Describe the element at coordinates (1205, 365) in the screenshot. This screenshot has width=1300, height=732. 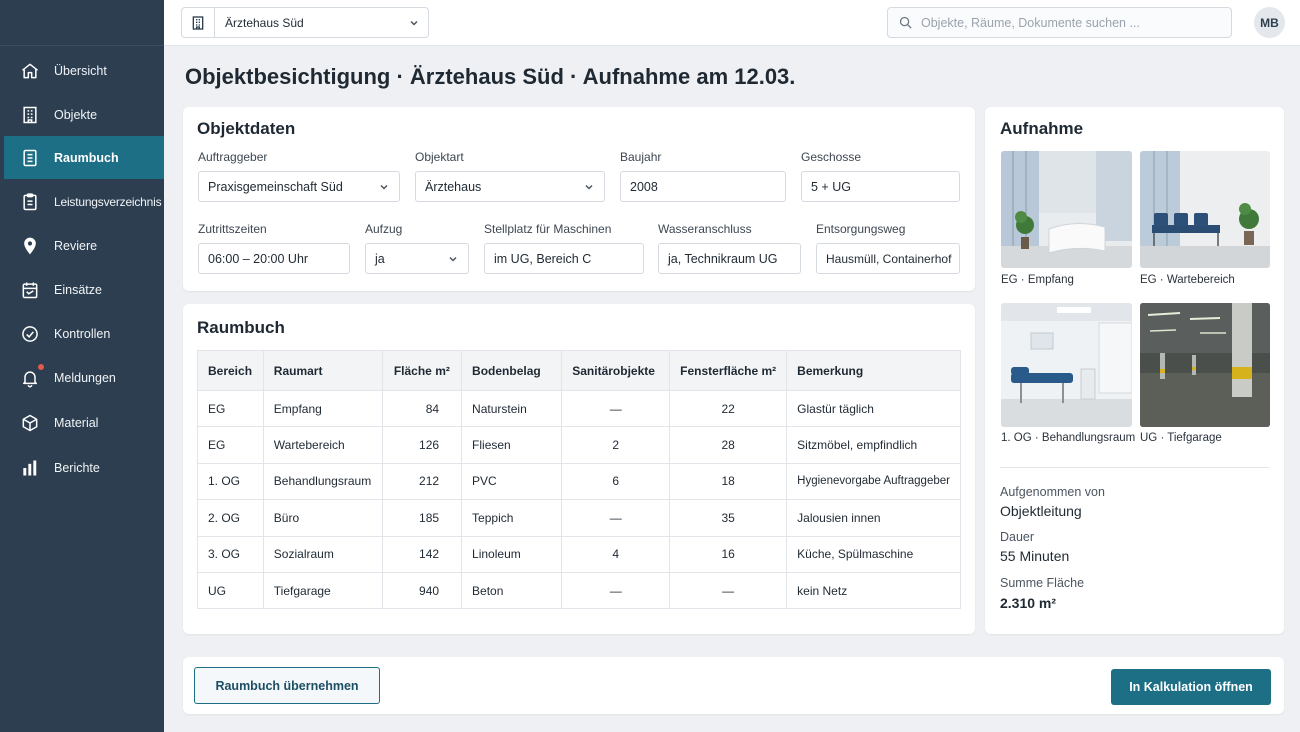
I see `photo-tiefgarage` at that location.